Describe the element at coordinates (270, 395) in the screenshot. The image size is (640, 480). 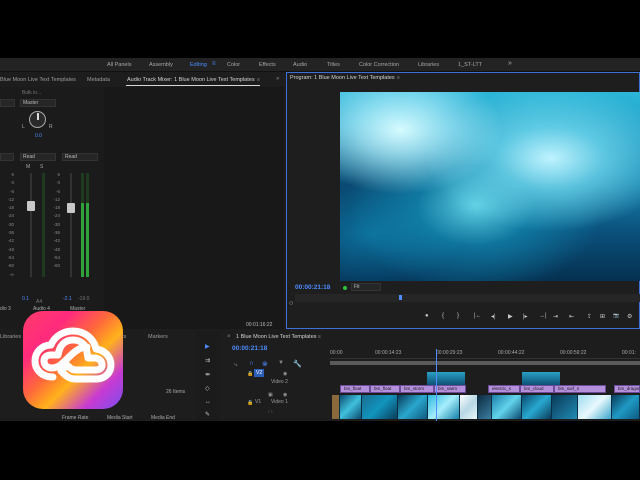
I see `sync-lock-icon: ▣` at that location.